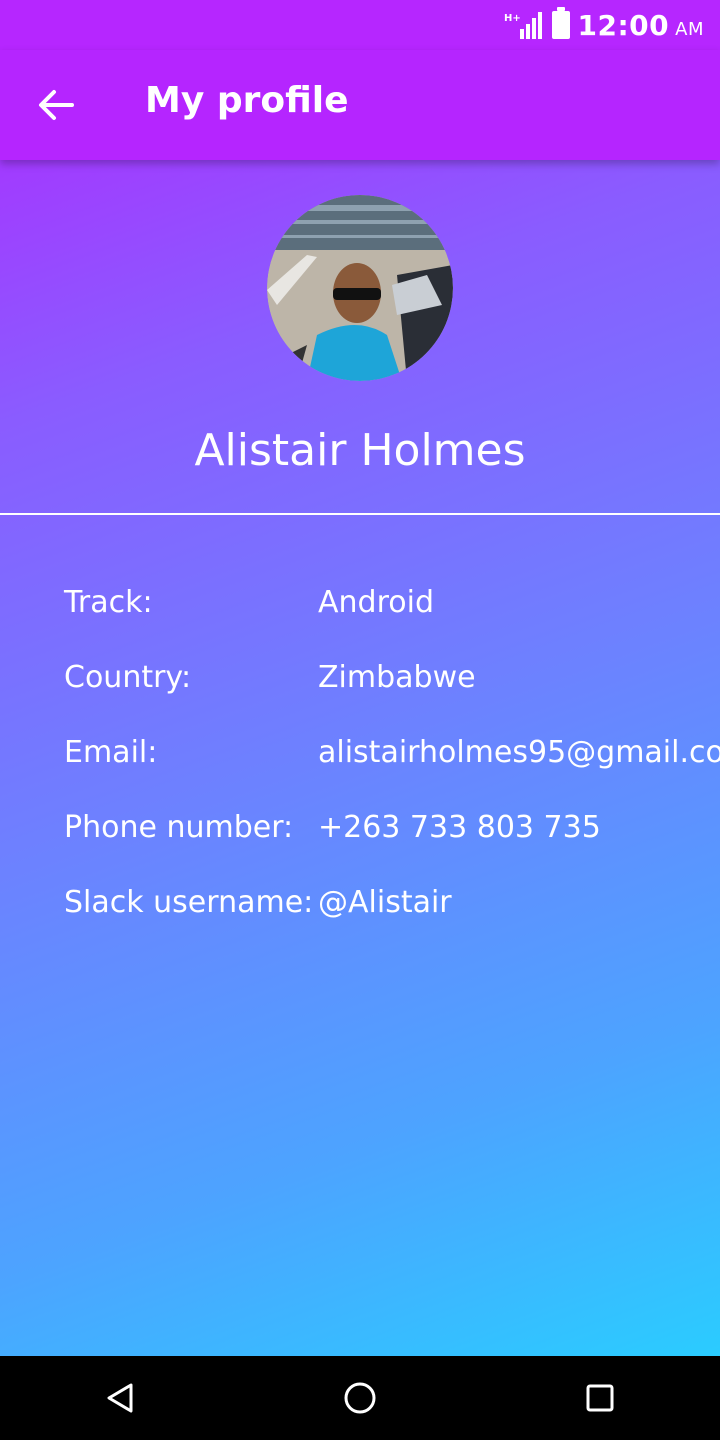 Image resolution: width=720 pixels, height=1440 pixels. I want to click on track-label: Track:, so click(108, 602).